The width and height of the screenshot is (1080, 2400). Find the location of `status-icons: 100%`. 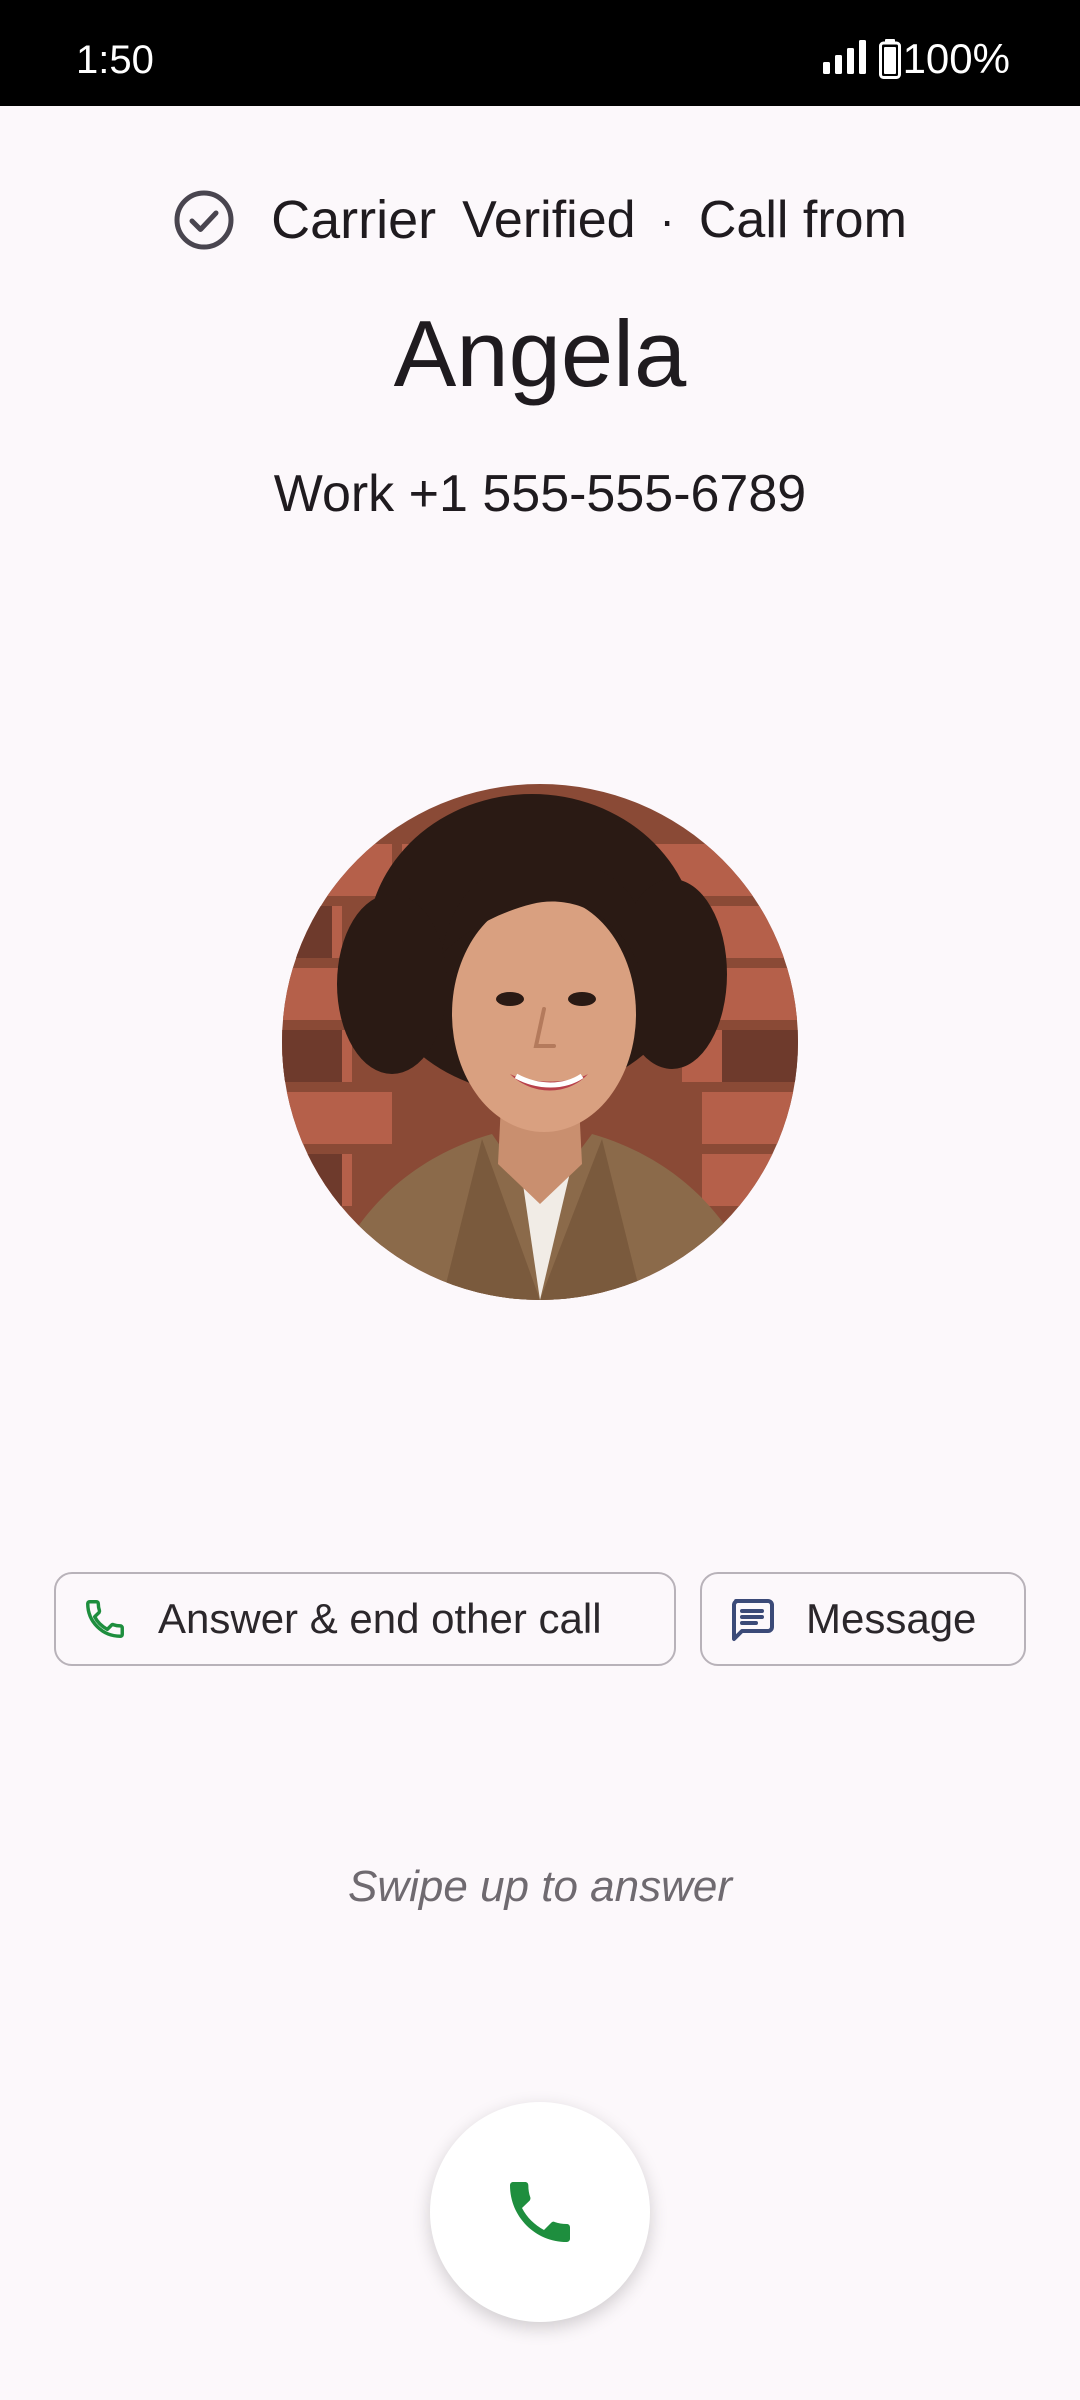

status-icons: 100% is located at coordinates (916, 59).